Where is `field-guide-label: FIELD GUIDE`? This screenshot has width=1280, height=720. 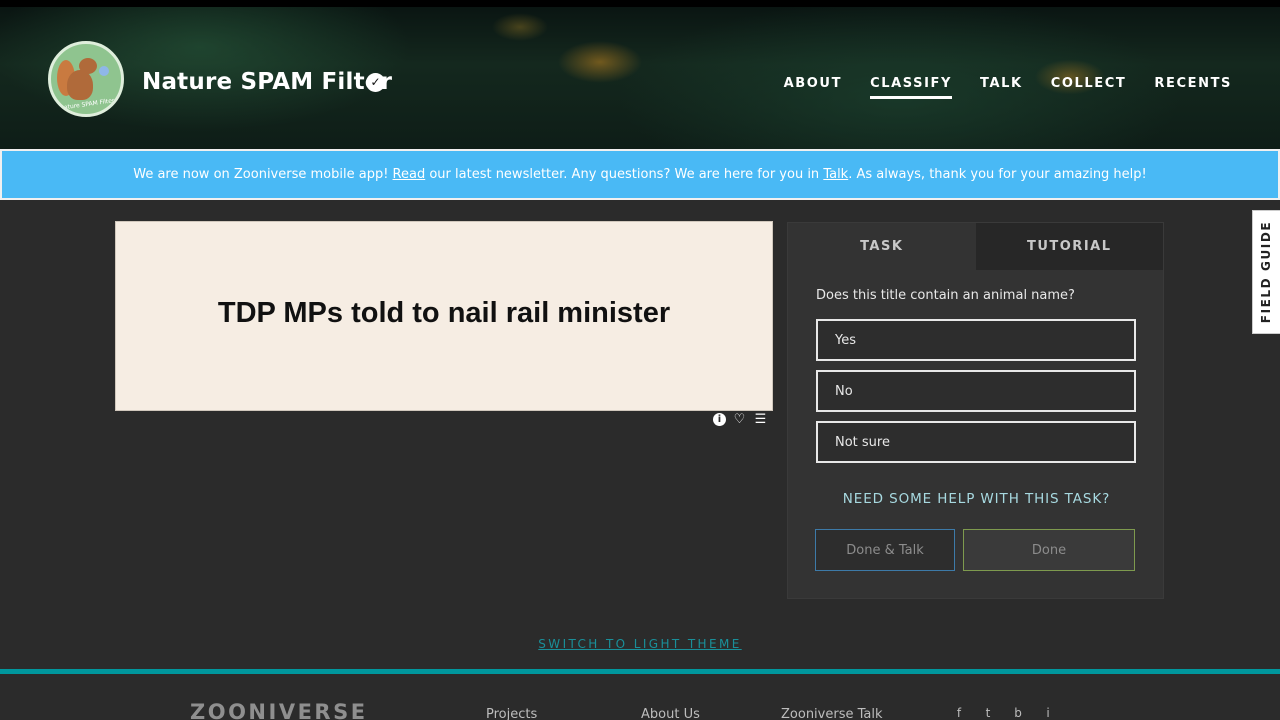 field-guide-label: FIELD GUIDE is located at coordinates (1266, 272).